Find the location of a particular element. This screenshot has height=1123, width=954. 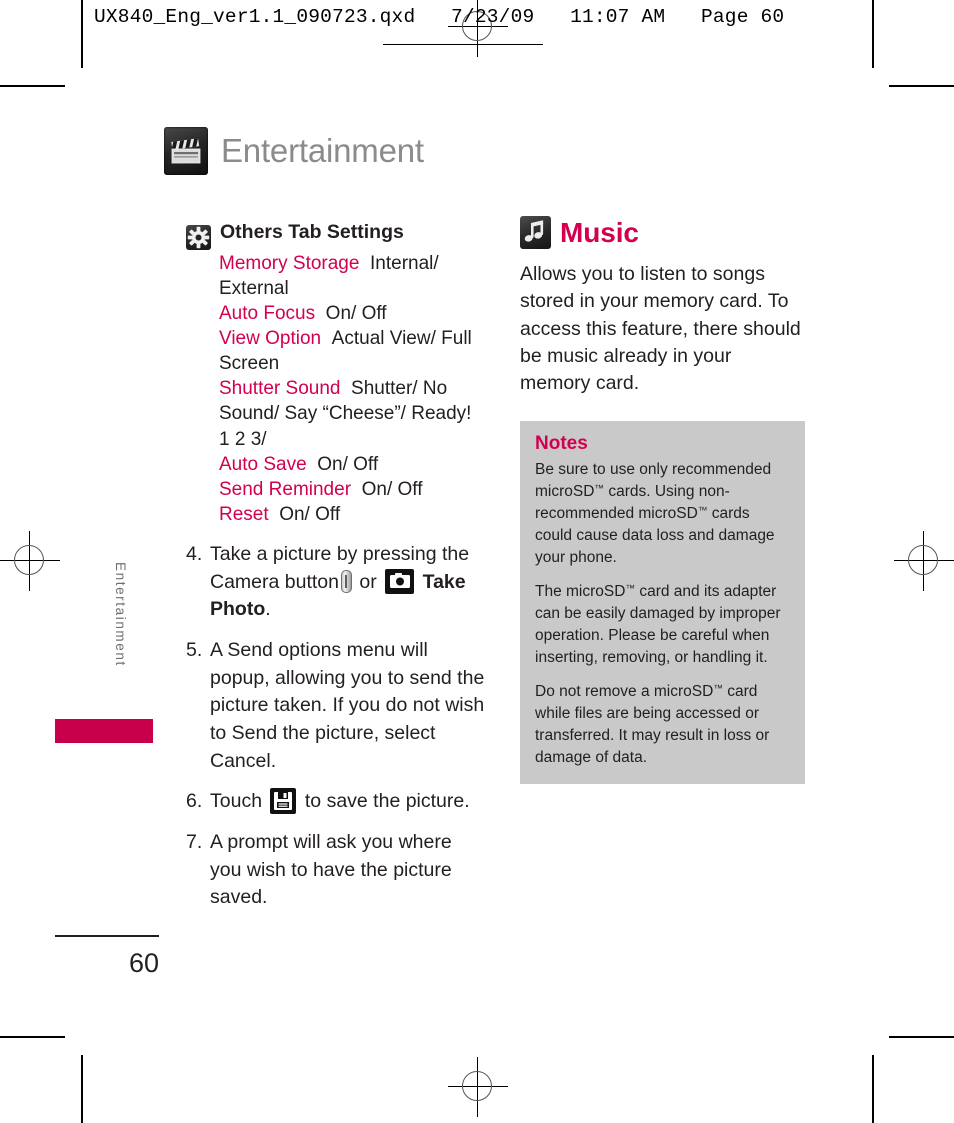

clapperboard-icon is located at coordinates (186, 151).